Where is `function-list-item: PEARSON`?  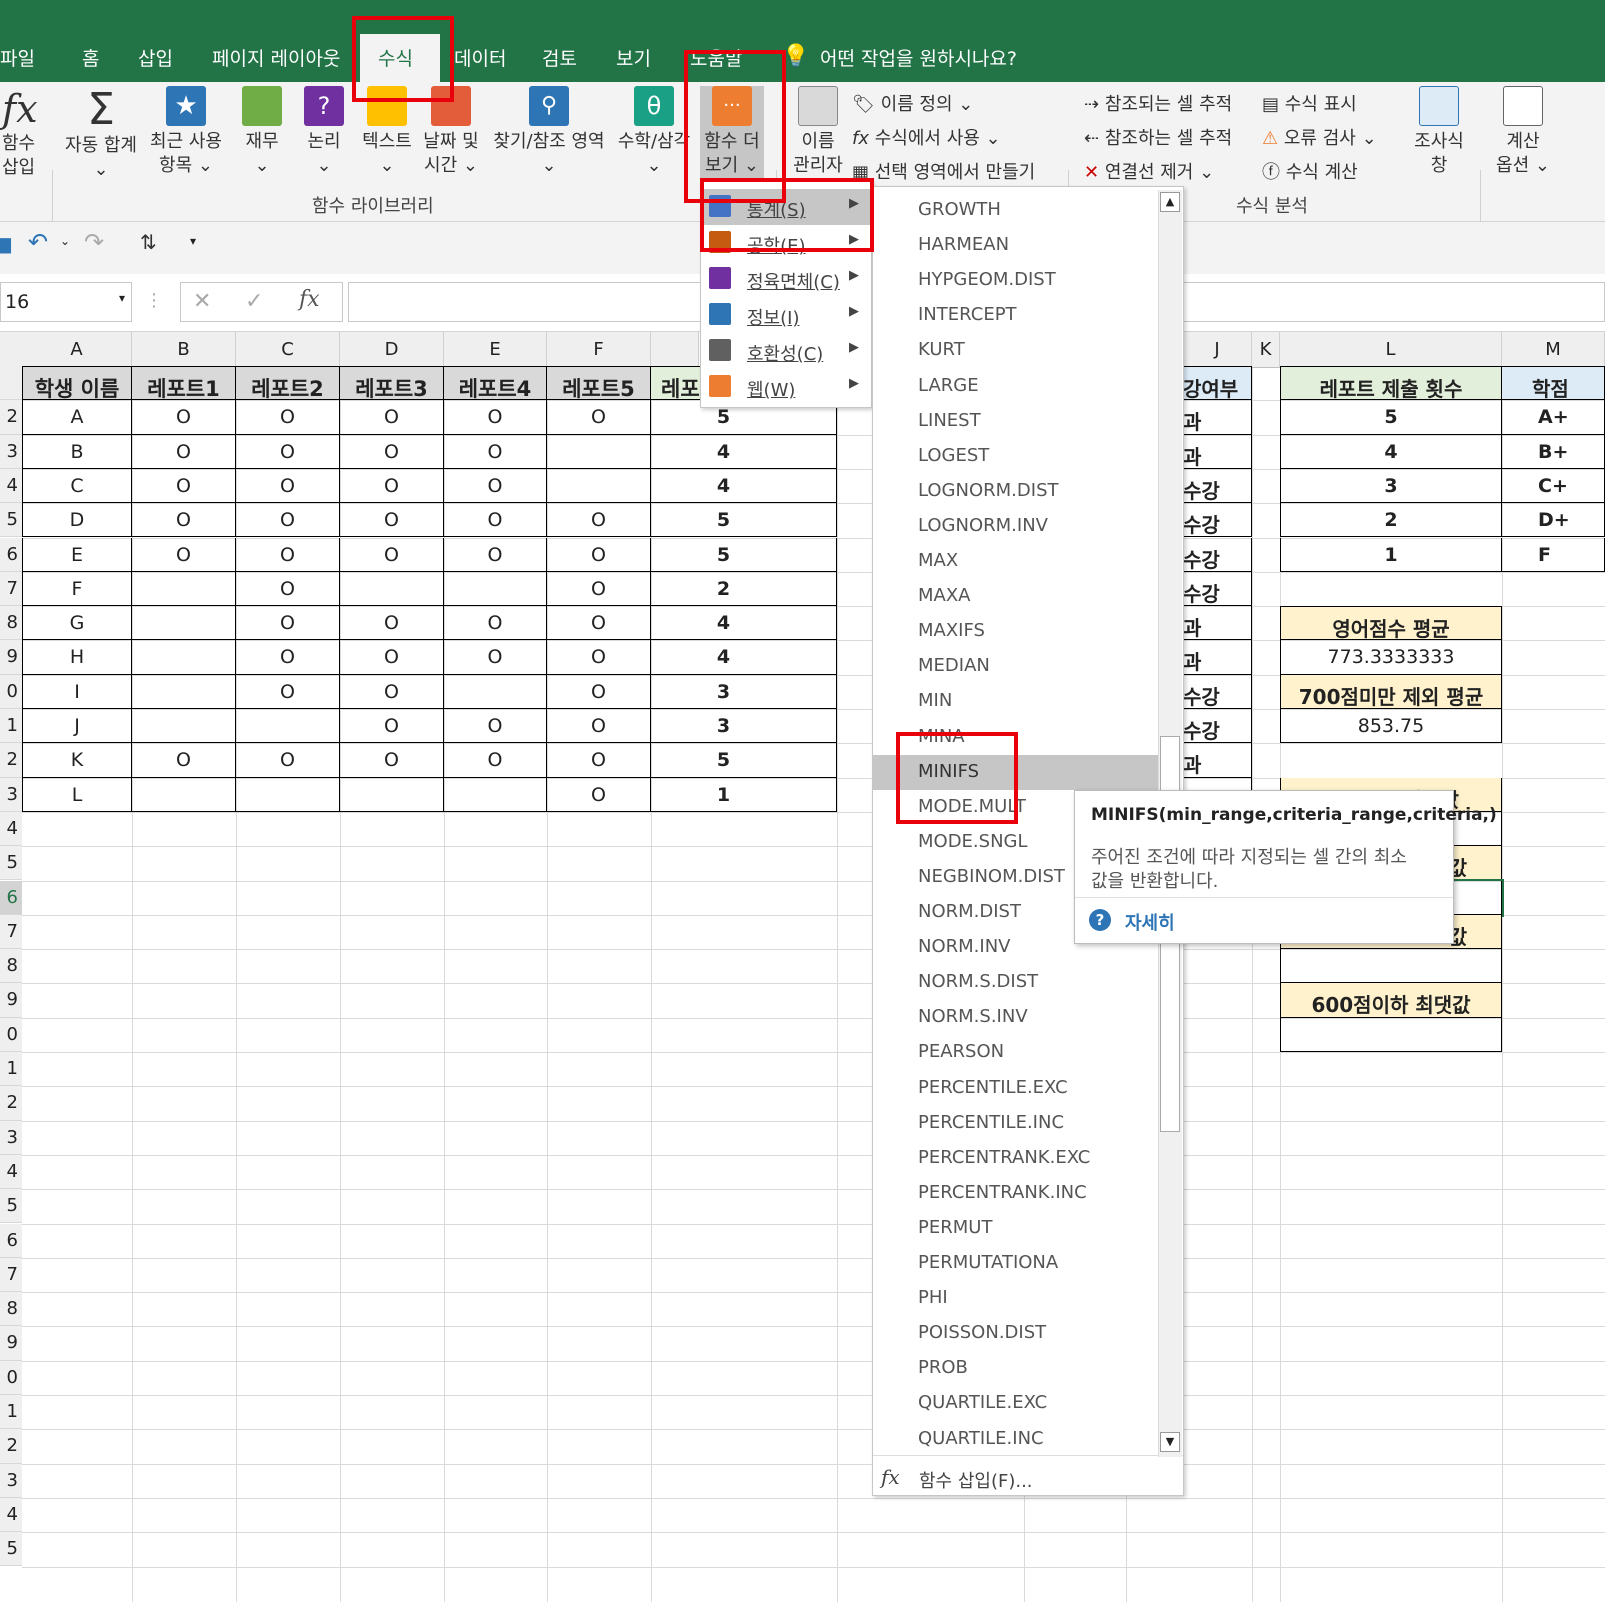
function-list-item: PEARSON is located at coordinates (1015, 1052).